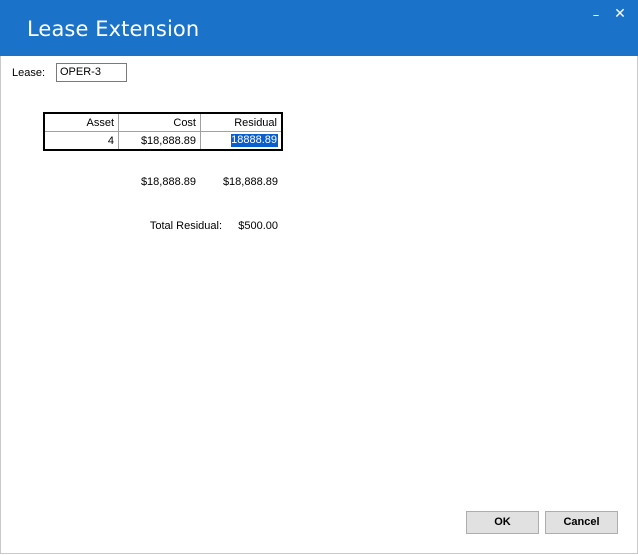  Describe the element at coordinates (159, 141) in the screenshot. I see `cell-cost: $18,888.89` at that location.